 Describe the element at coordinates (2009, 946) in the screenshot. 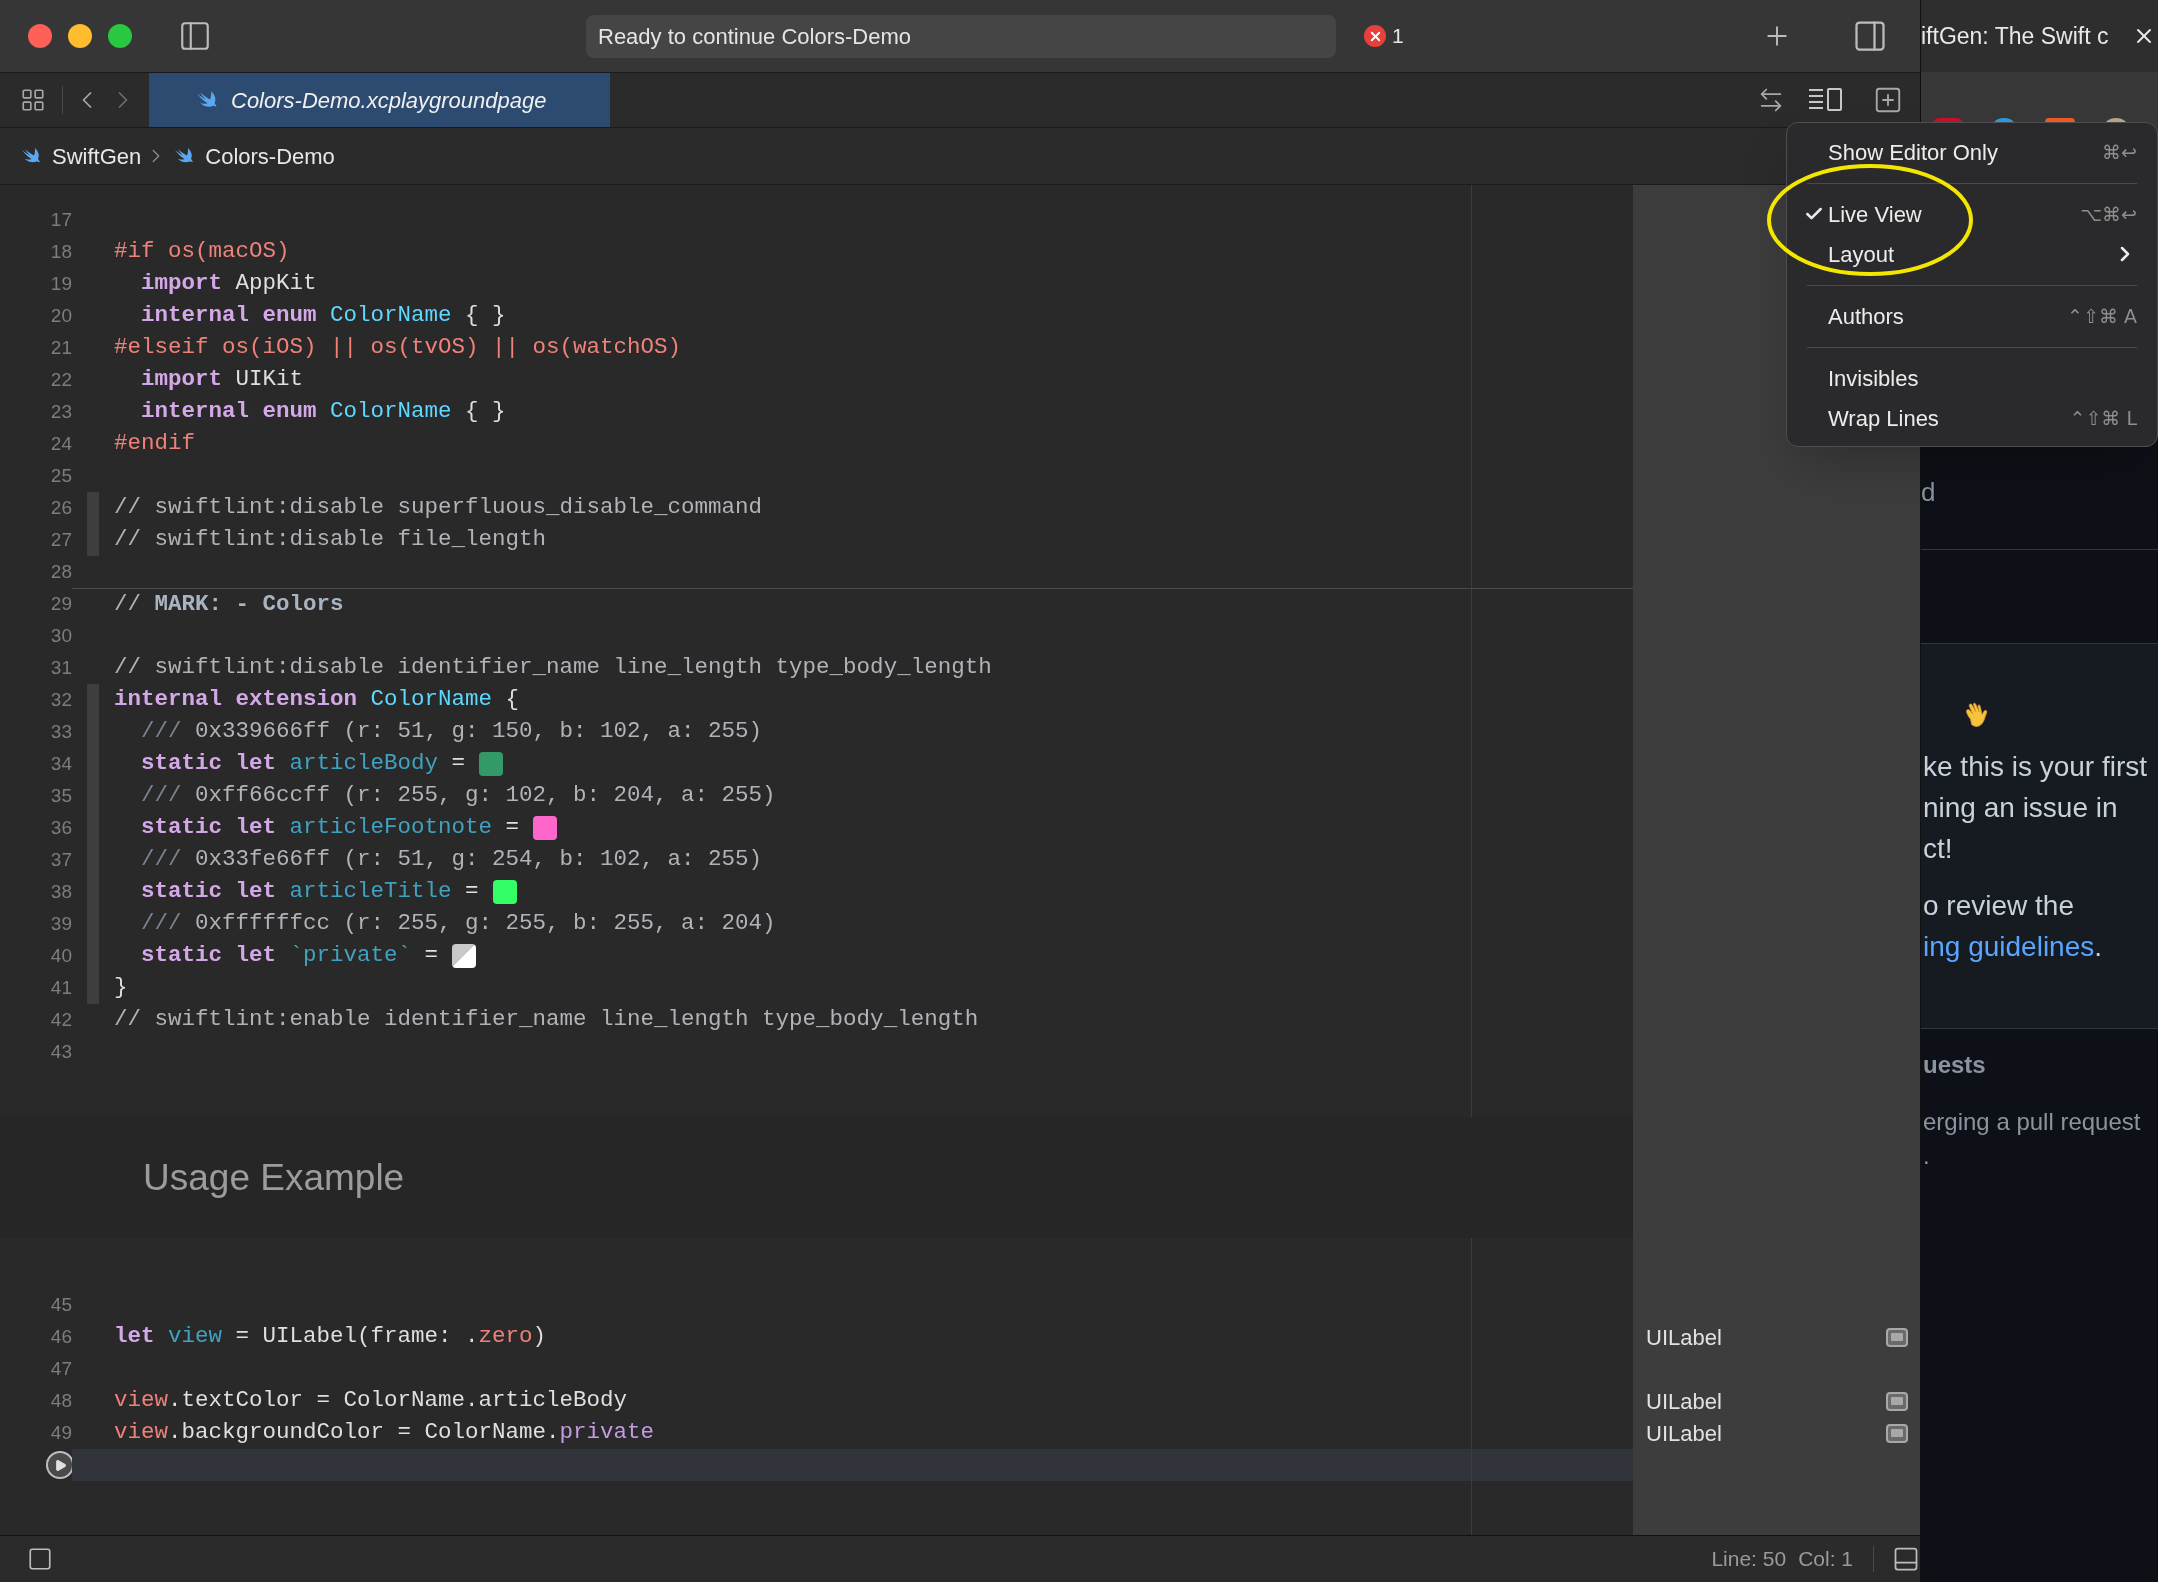

I see `guidelines-link: ing guidelines` at that location.